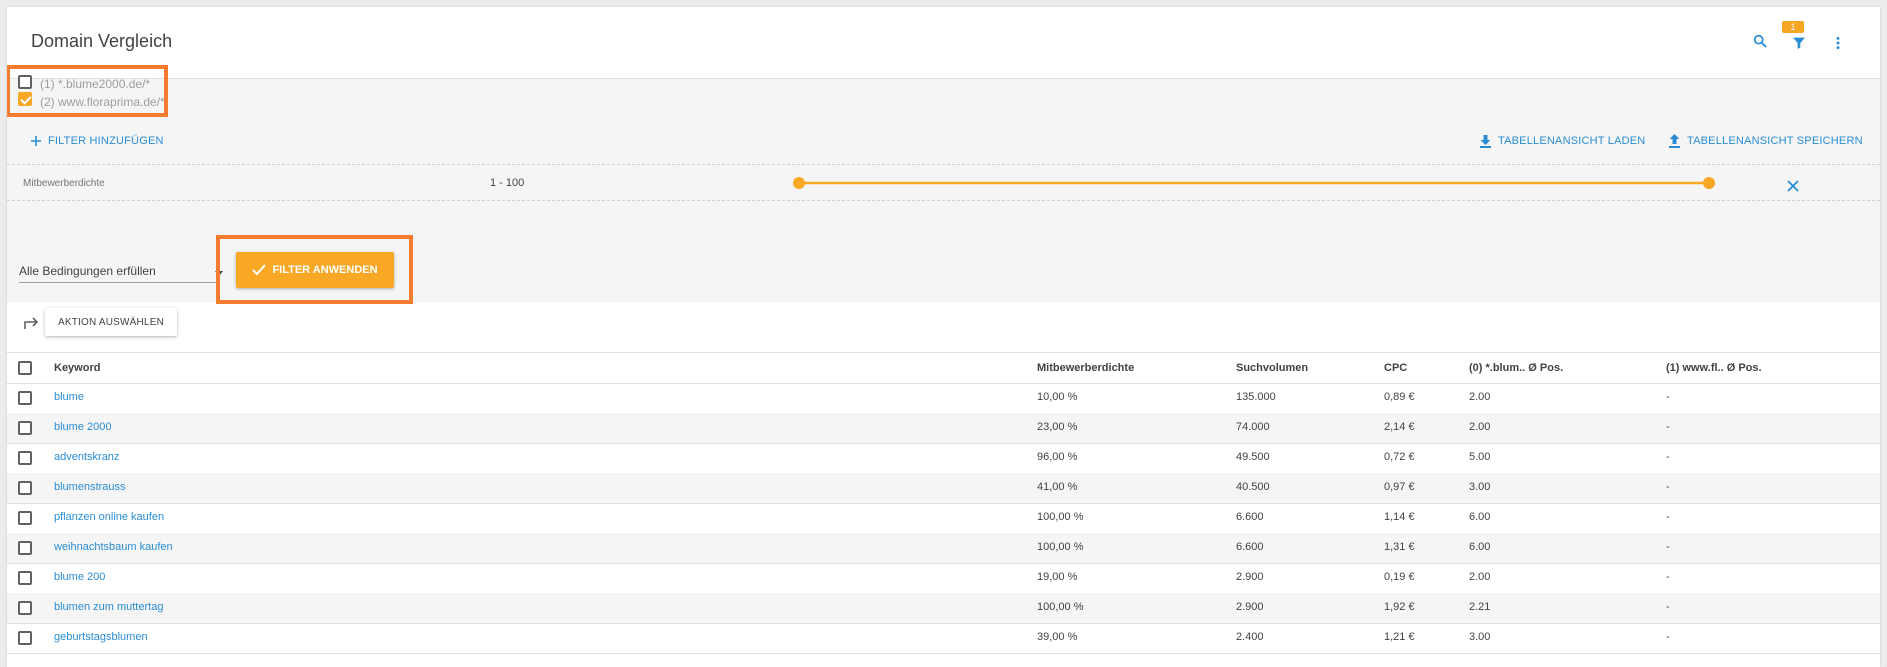  I want to click on filter-button, so click(1799, 43).